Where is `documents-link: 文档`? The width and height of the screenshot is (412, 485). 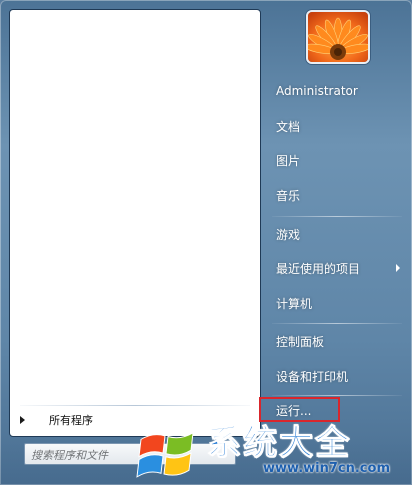 documents-link: 文档 is located at coordinates (337, 126).